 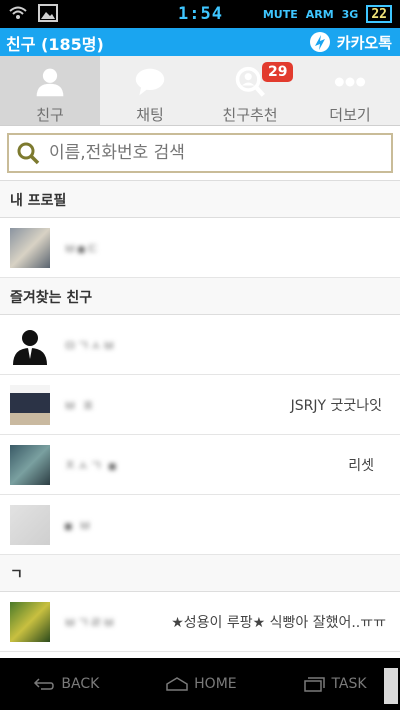 What do you see at coordinates (379, 14) in the screenshot?
I see `battery-indicator: 22` at bounding box center [379, 14].